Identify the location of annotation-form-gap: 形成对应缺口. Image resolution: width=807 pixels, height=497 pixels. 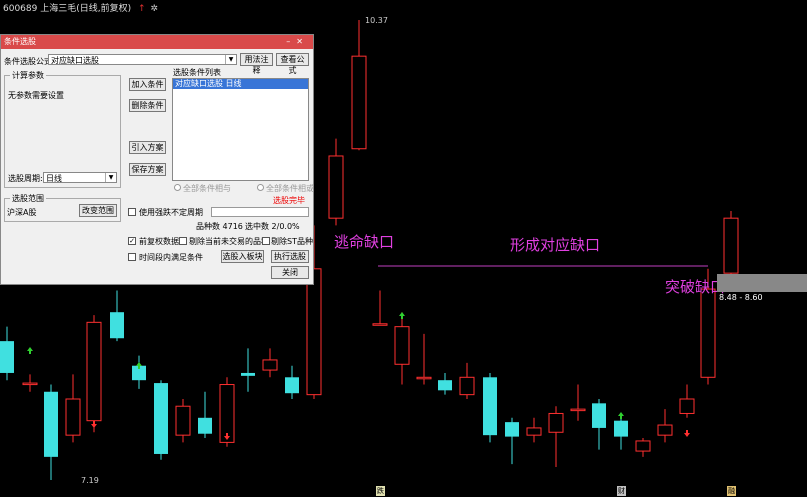
(555, 245).